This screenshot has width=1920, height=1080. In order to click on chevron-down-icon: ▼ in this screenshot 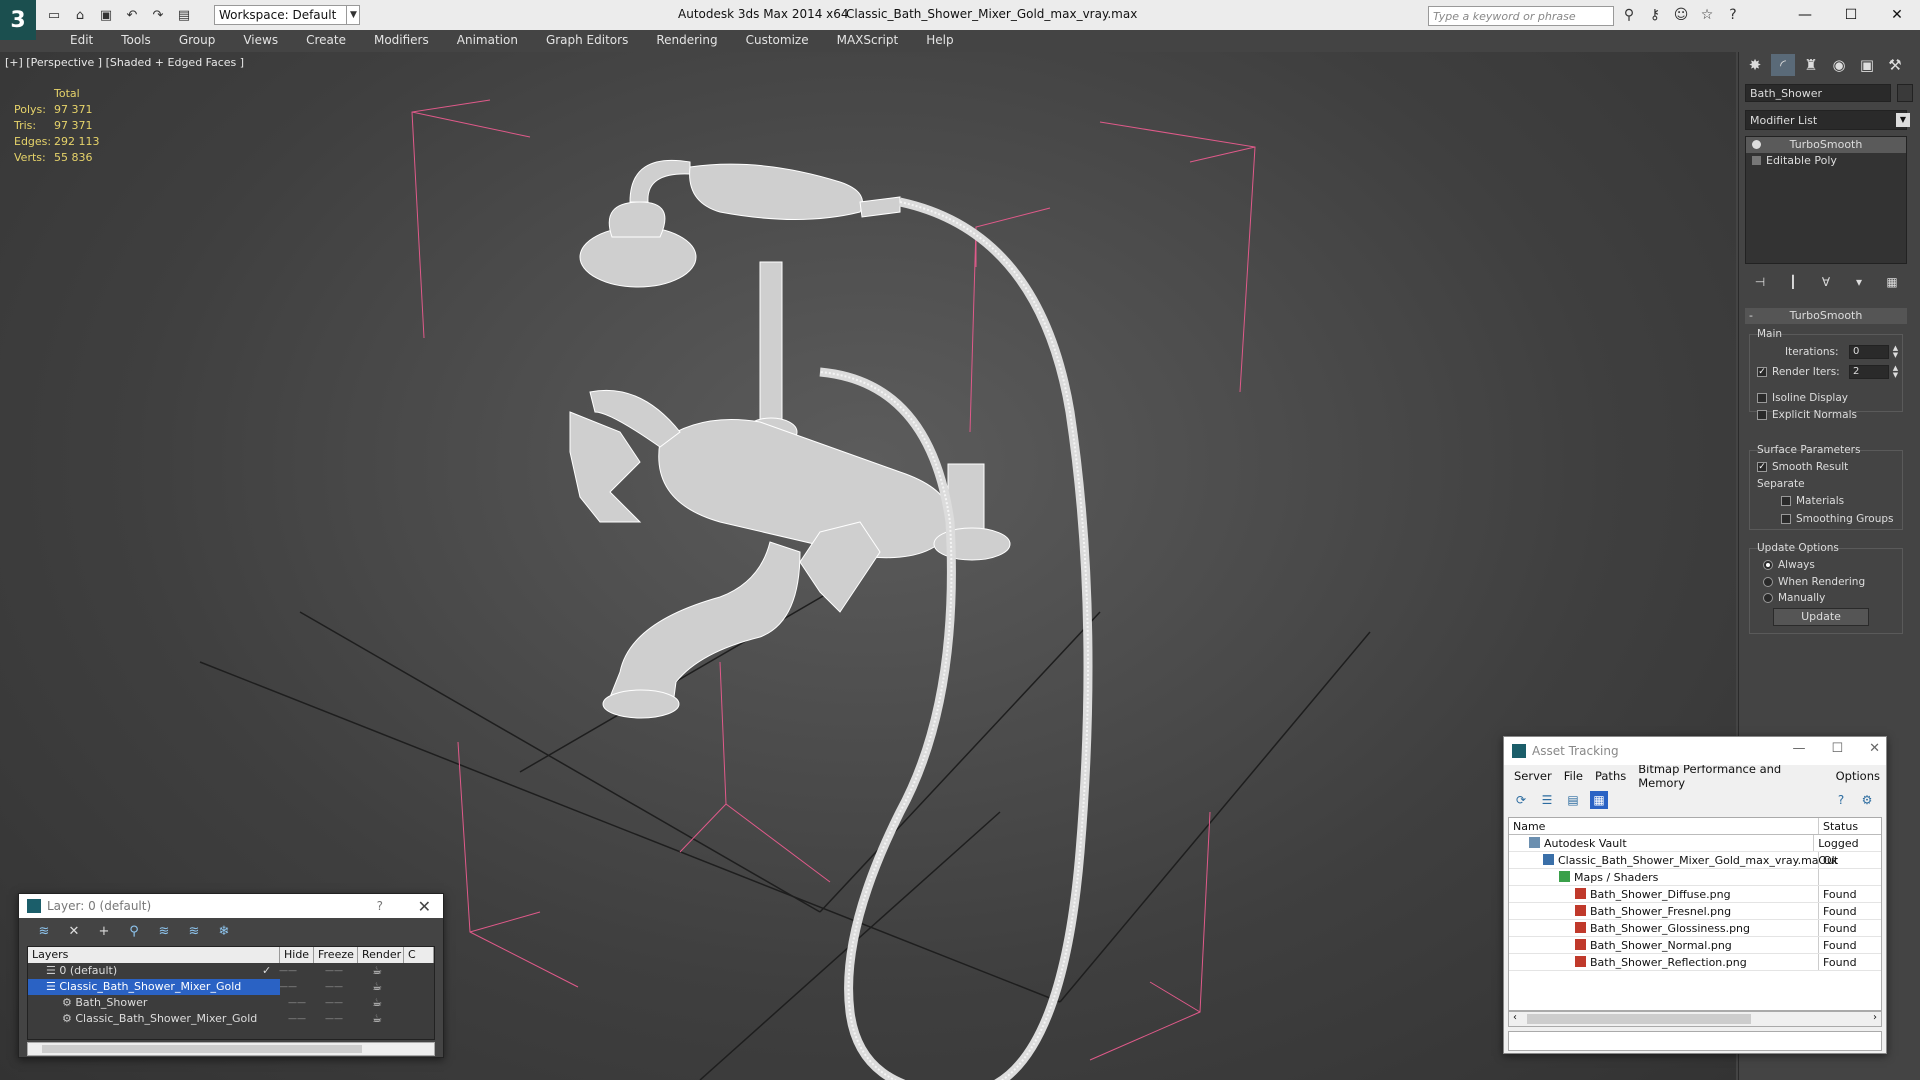, I will do `click(353, 15)`.